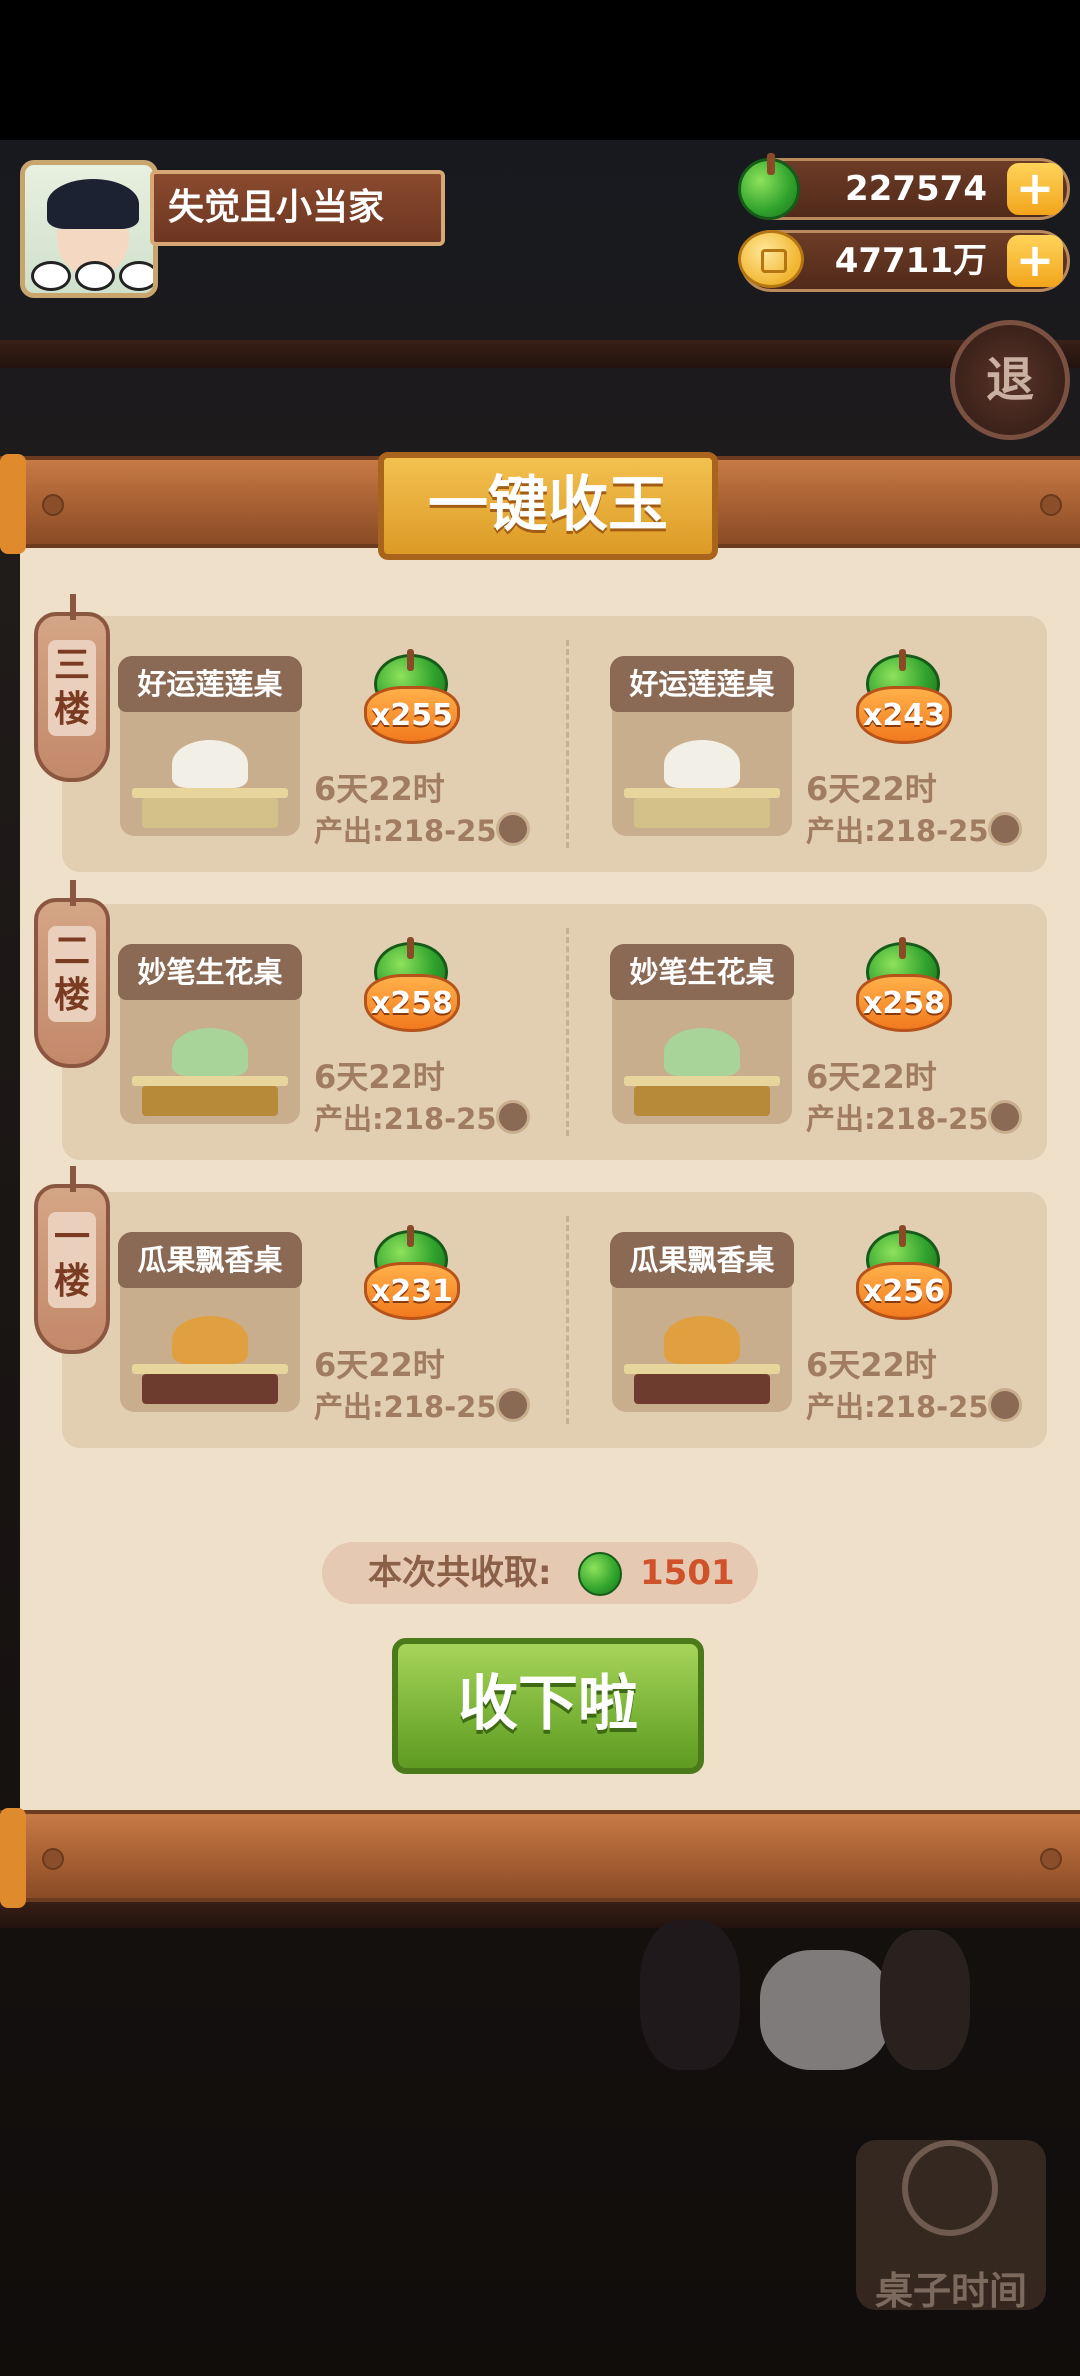 This screenshot has height=2376, width=1080. Describe the element at coordinates (1035, 261) in the screenshot. I see `add-coins-button: +` at that location.